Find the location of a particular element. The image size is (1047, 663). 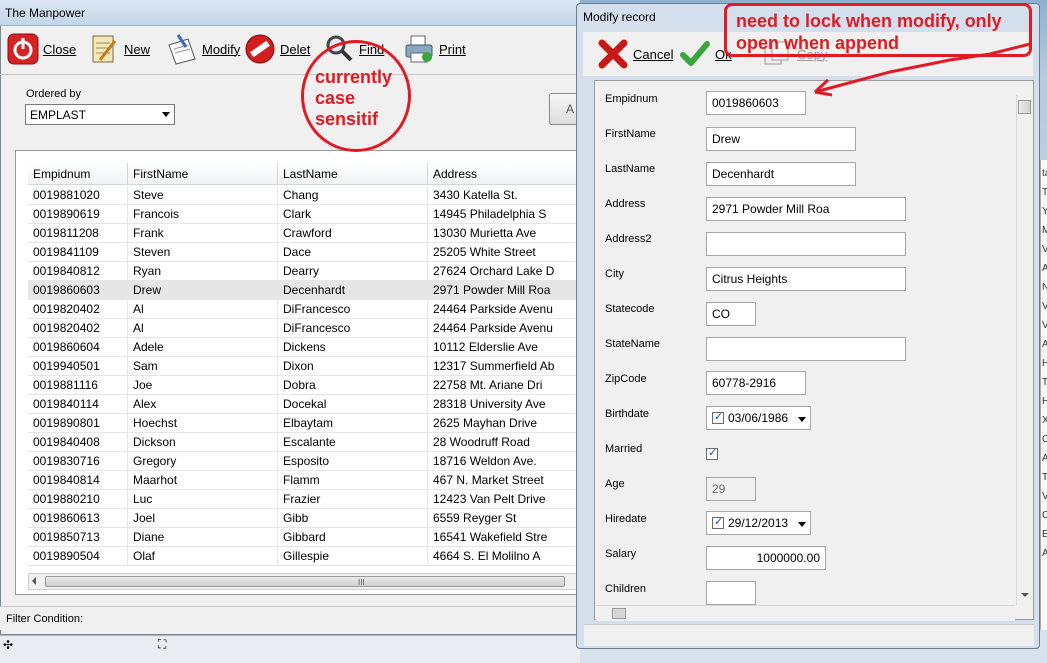

scroll-left-icon is located at coordinates (34, 581).